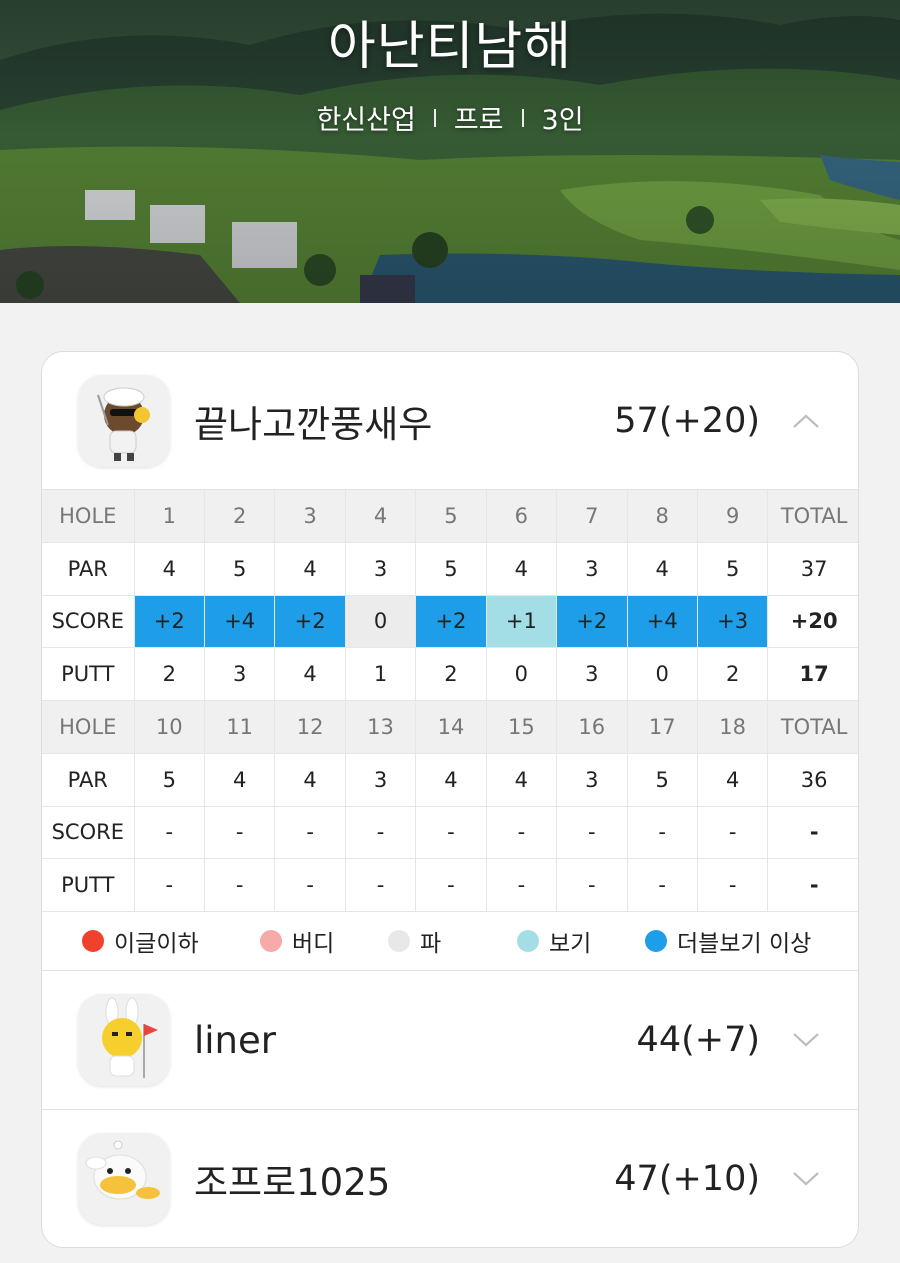  Describe the element at coordinates (169, 727) in the screenshot. I see `hole-number: 10` at that location.